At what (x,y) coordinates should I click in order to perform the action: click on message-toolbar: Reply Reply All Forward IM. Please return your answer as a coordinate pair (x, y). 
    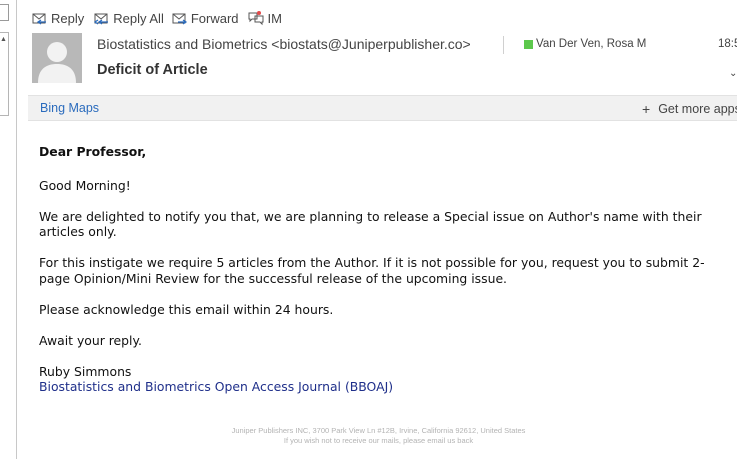
    Looking at the image, I should click on (161, 18).